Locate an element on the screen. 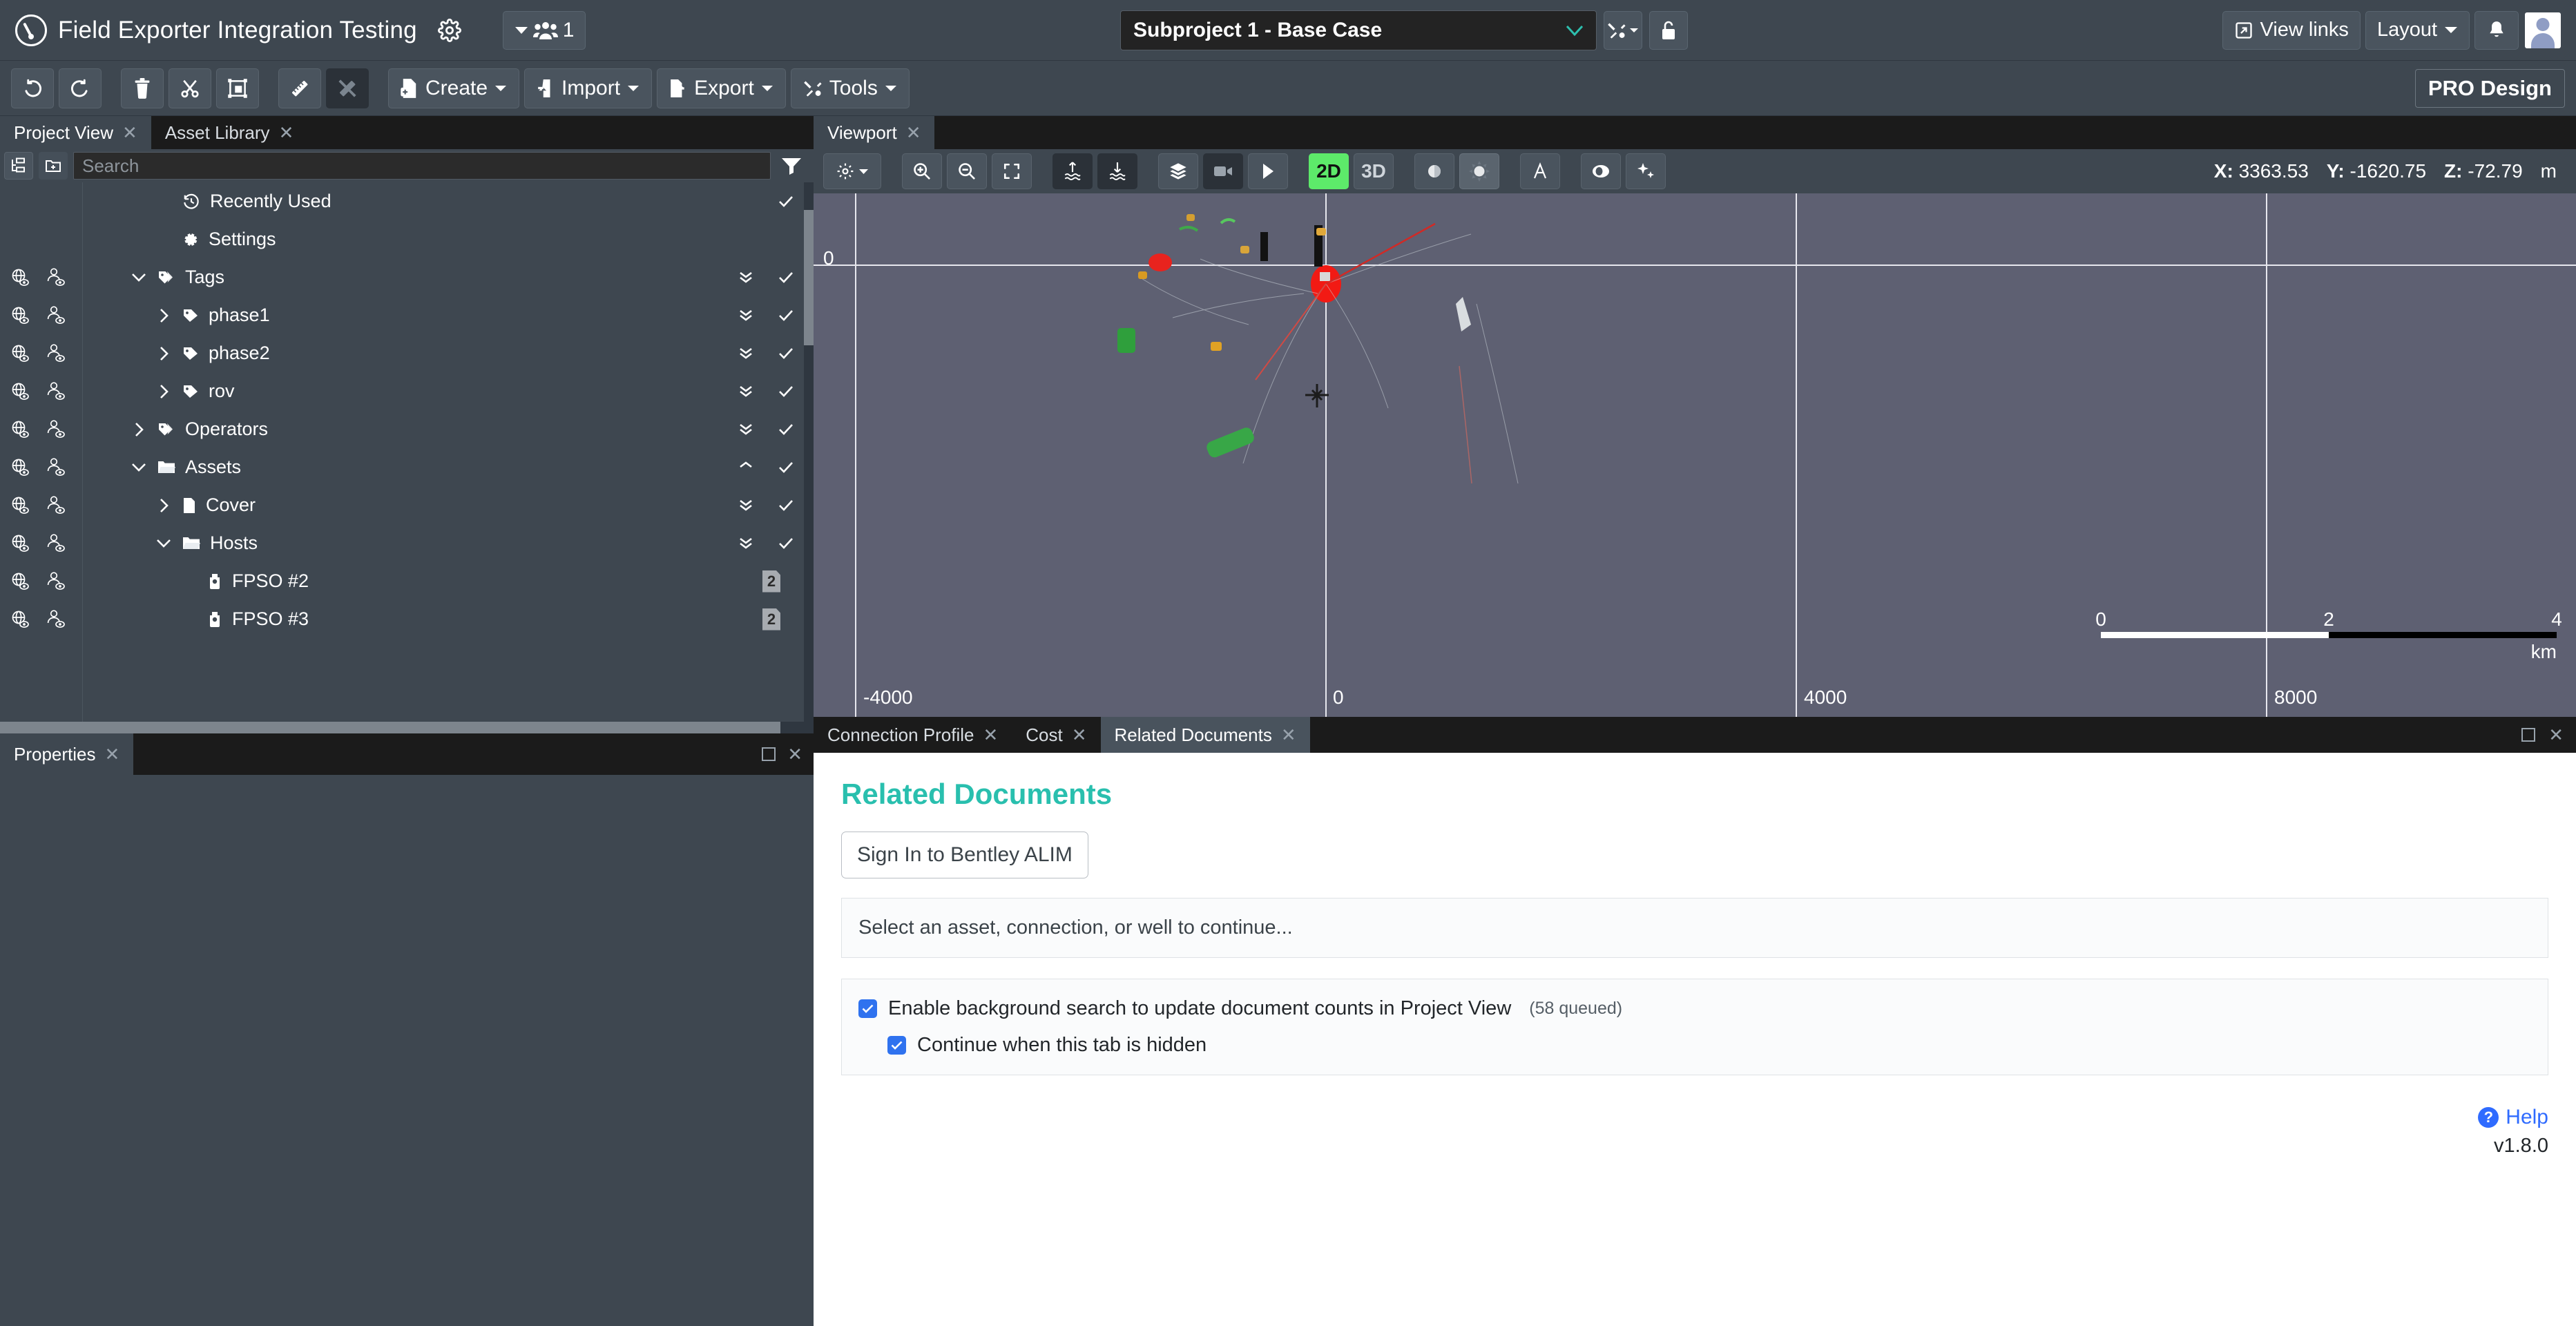 Image resolution: width=2576 pixels, height=1326 pixels. scissors-icon is located at coordinates (190, 88).